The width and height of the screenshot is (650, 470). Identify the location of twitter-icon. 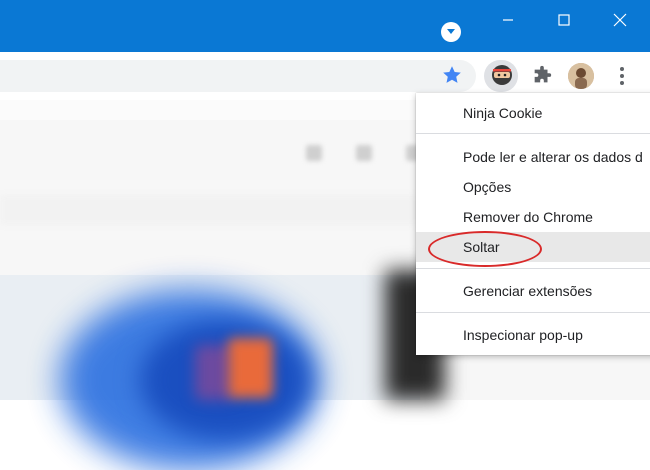
(364, 153).